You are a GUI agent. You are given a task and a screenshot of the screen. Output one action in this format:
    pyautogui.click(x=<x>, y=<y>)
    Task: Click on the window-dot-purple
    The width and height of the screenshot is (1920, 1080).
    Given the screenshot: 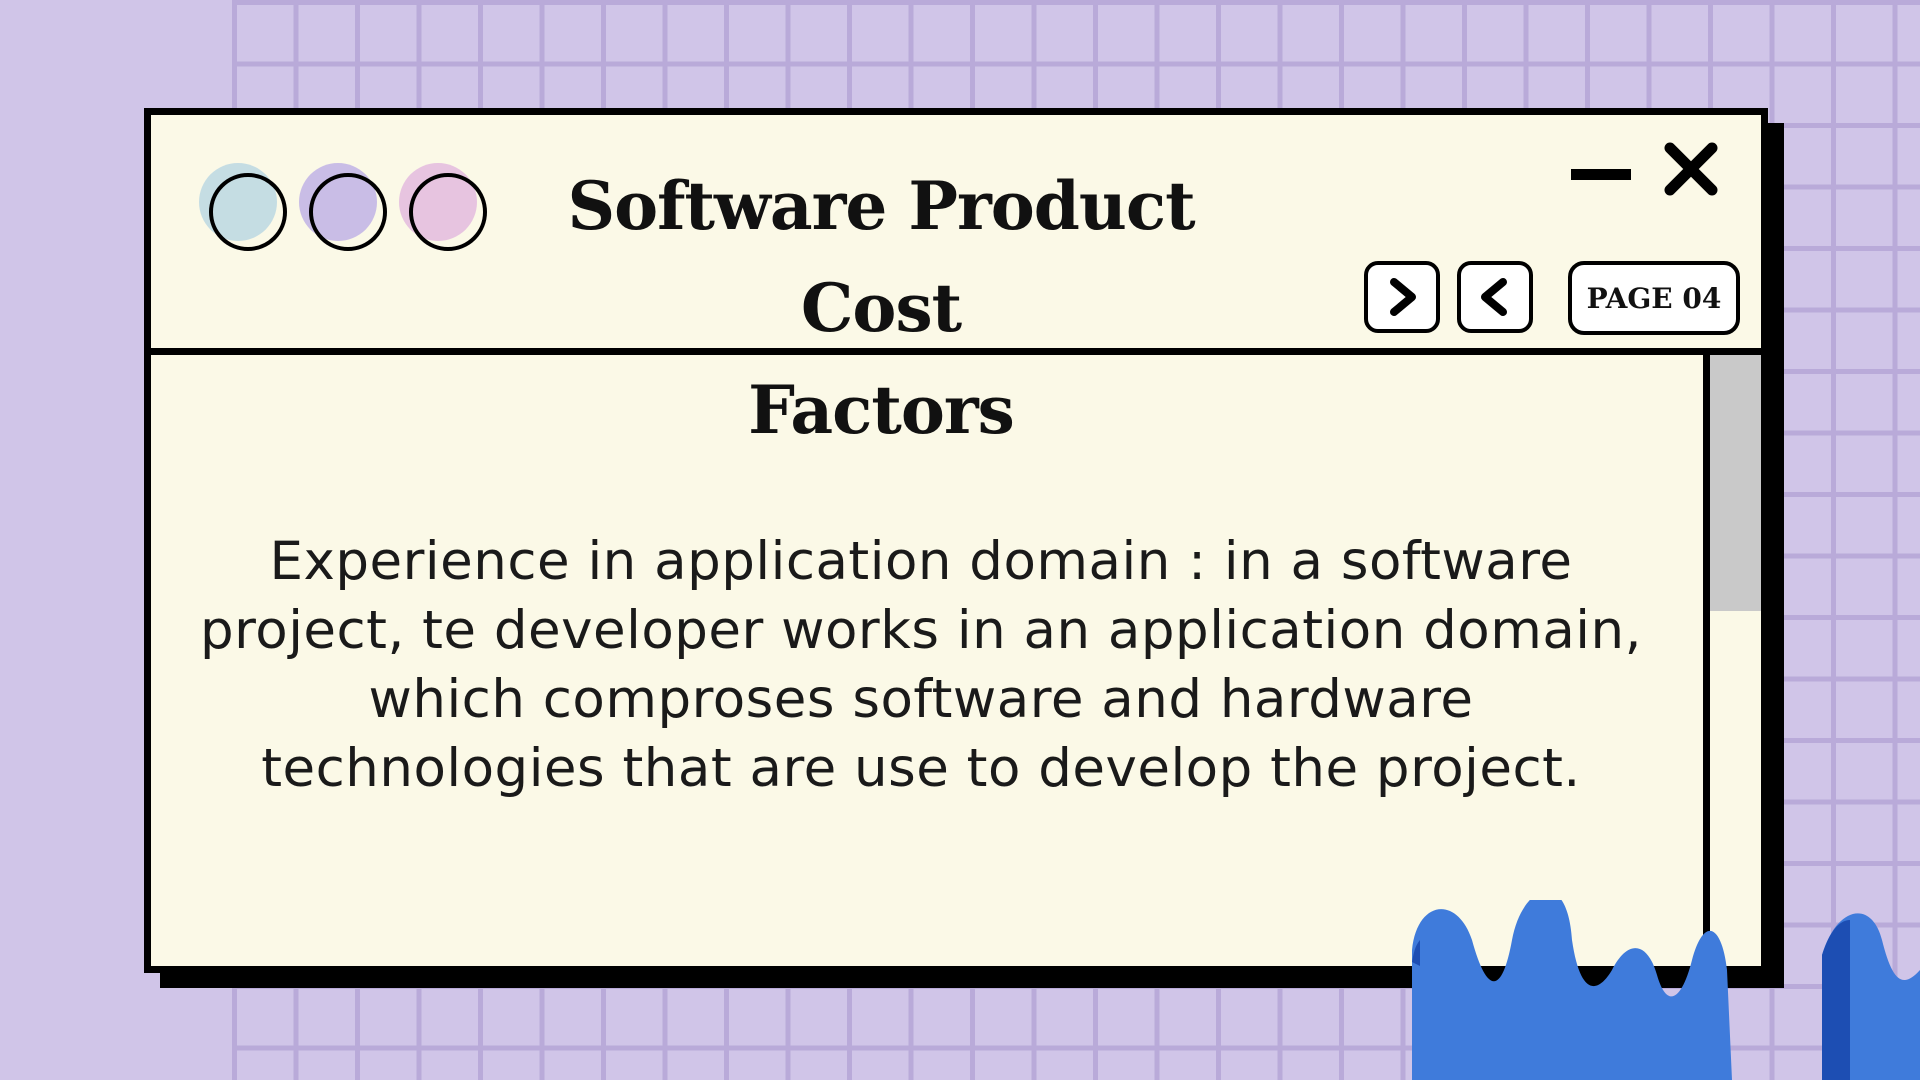 What is the action you would take?
    pyautogui.click(x=343, y=207)
    